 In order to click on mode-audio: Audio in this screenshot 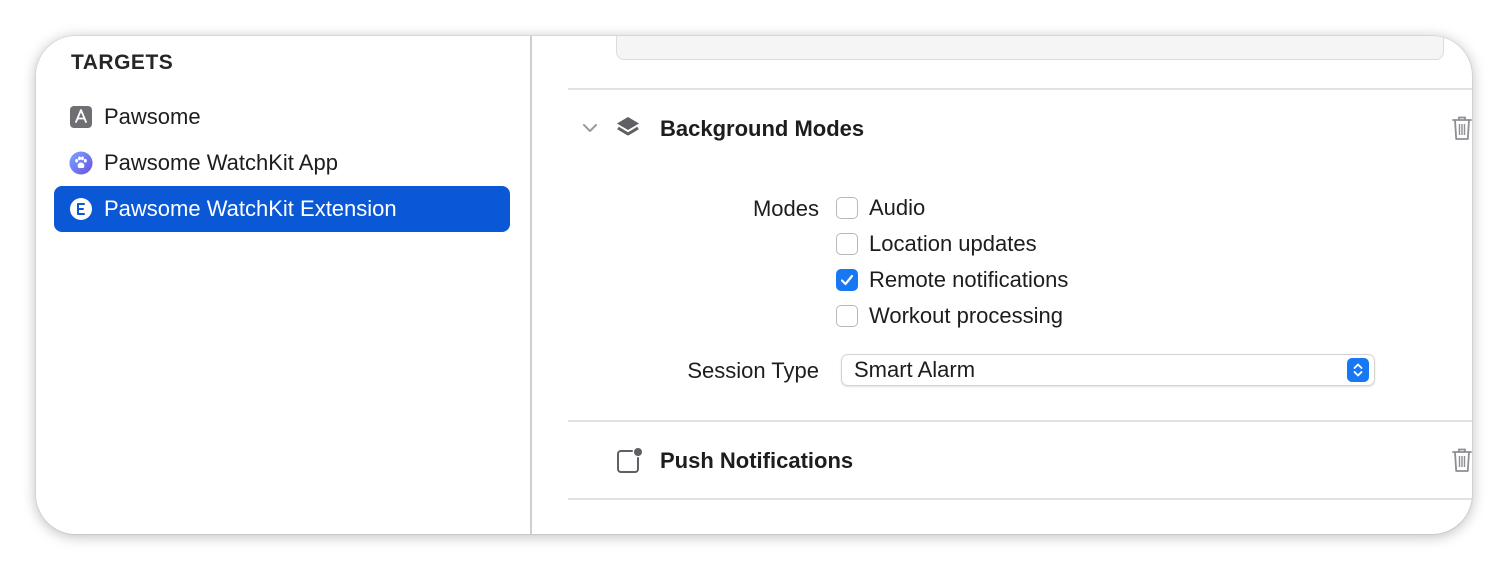, I will do `click(880, 208)`.